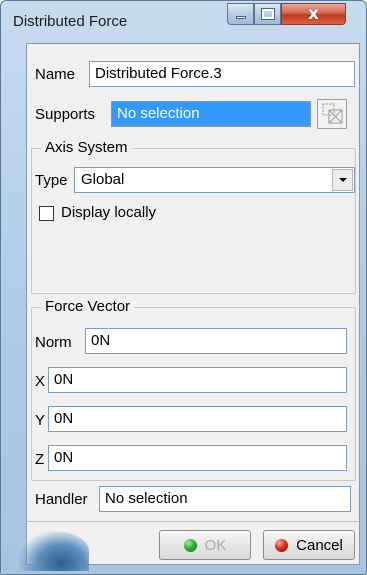 This screenshot has height=575, width=367. What do you see at coordinates (215, 545) in the screenshot?
I see `ok-label: OK` at bounding box center [215, 545].